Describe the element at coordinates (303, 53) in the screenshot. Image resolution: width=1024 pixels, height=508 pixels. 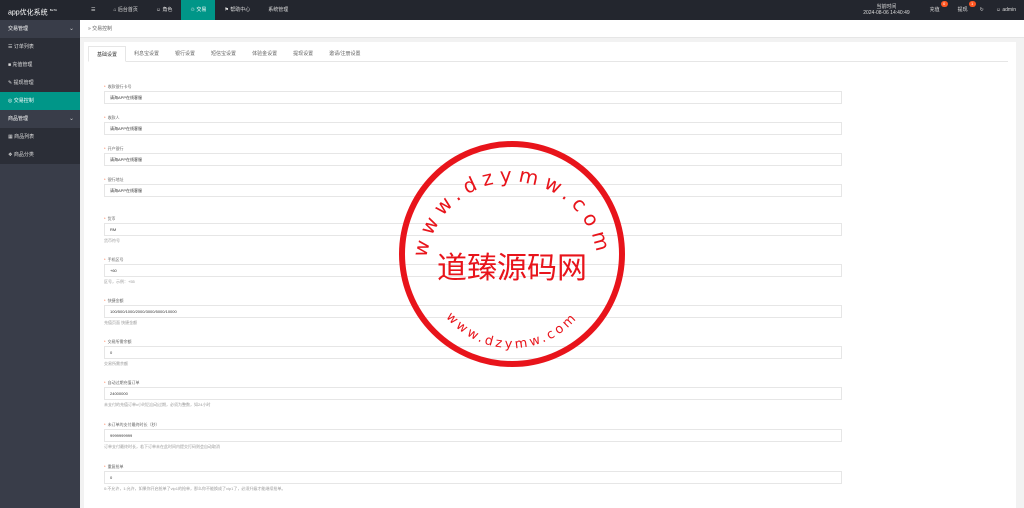
I see `tab-withdraw: 提现设置` at that location.